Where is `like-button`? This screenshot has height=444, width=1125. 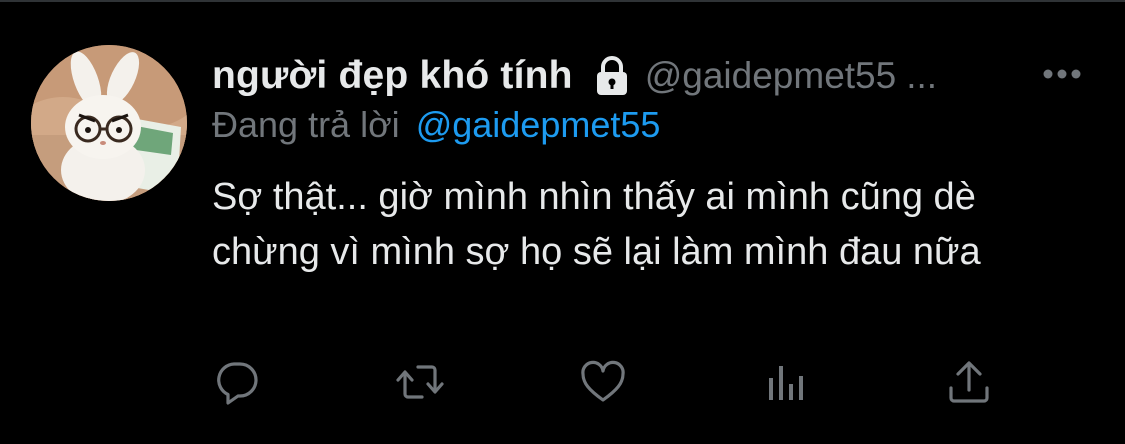 like-button is located at coordinates (603, 382).